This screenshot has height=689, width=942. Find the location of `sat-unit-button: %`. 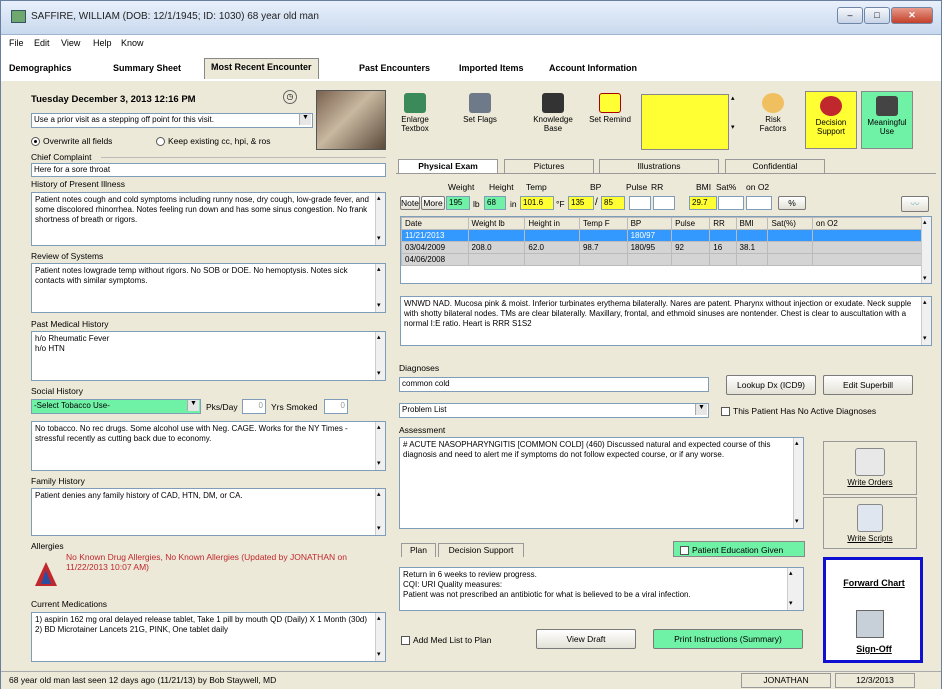

sat-unit-button: % is located at coordinates (792, 203).